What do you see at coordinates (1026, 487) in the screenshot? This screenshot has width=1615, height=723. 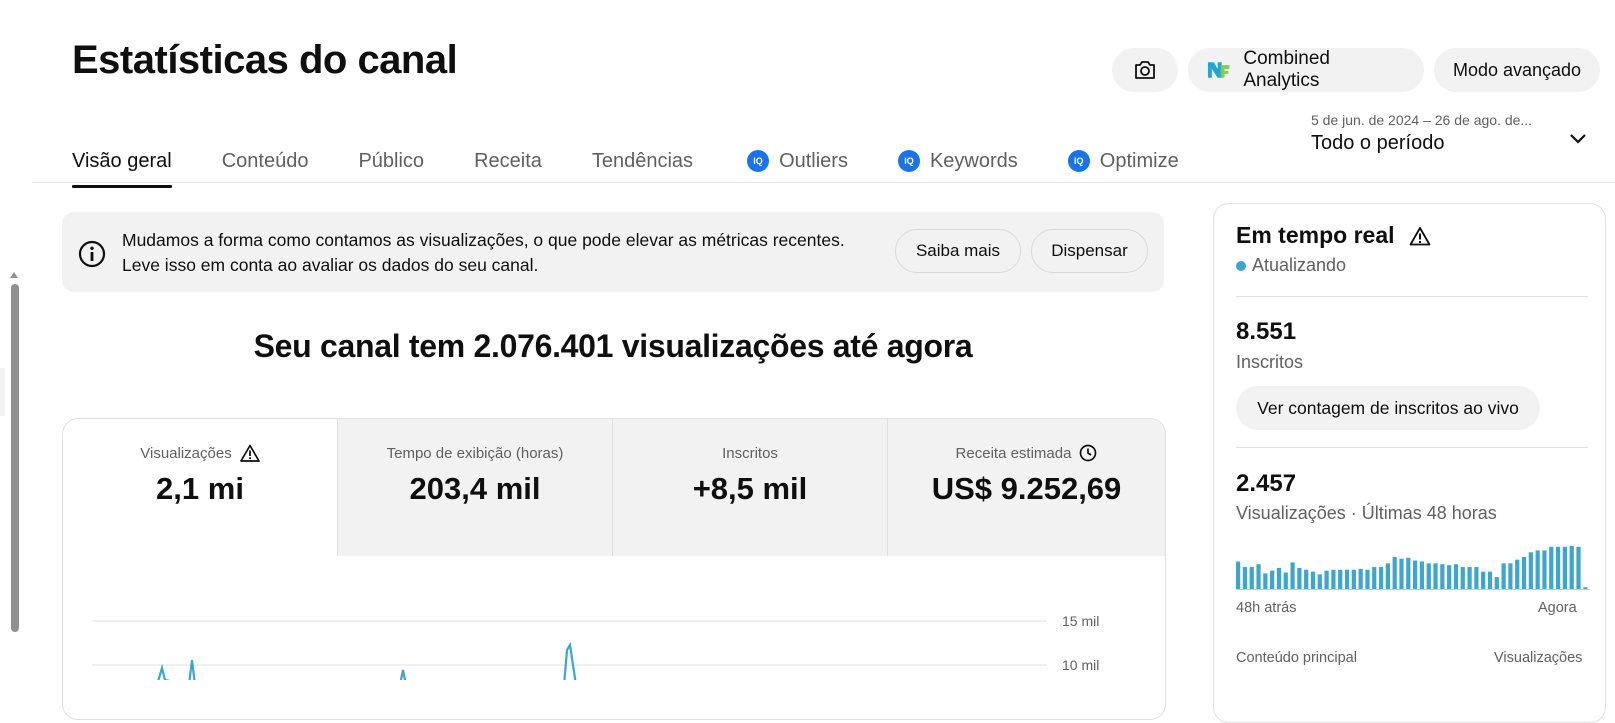 I see `metric-revenue: Receita estimada US$ 9.252,69` at bounding box center [1026, 487].